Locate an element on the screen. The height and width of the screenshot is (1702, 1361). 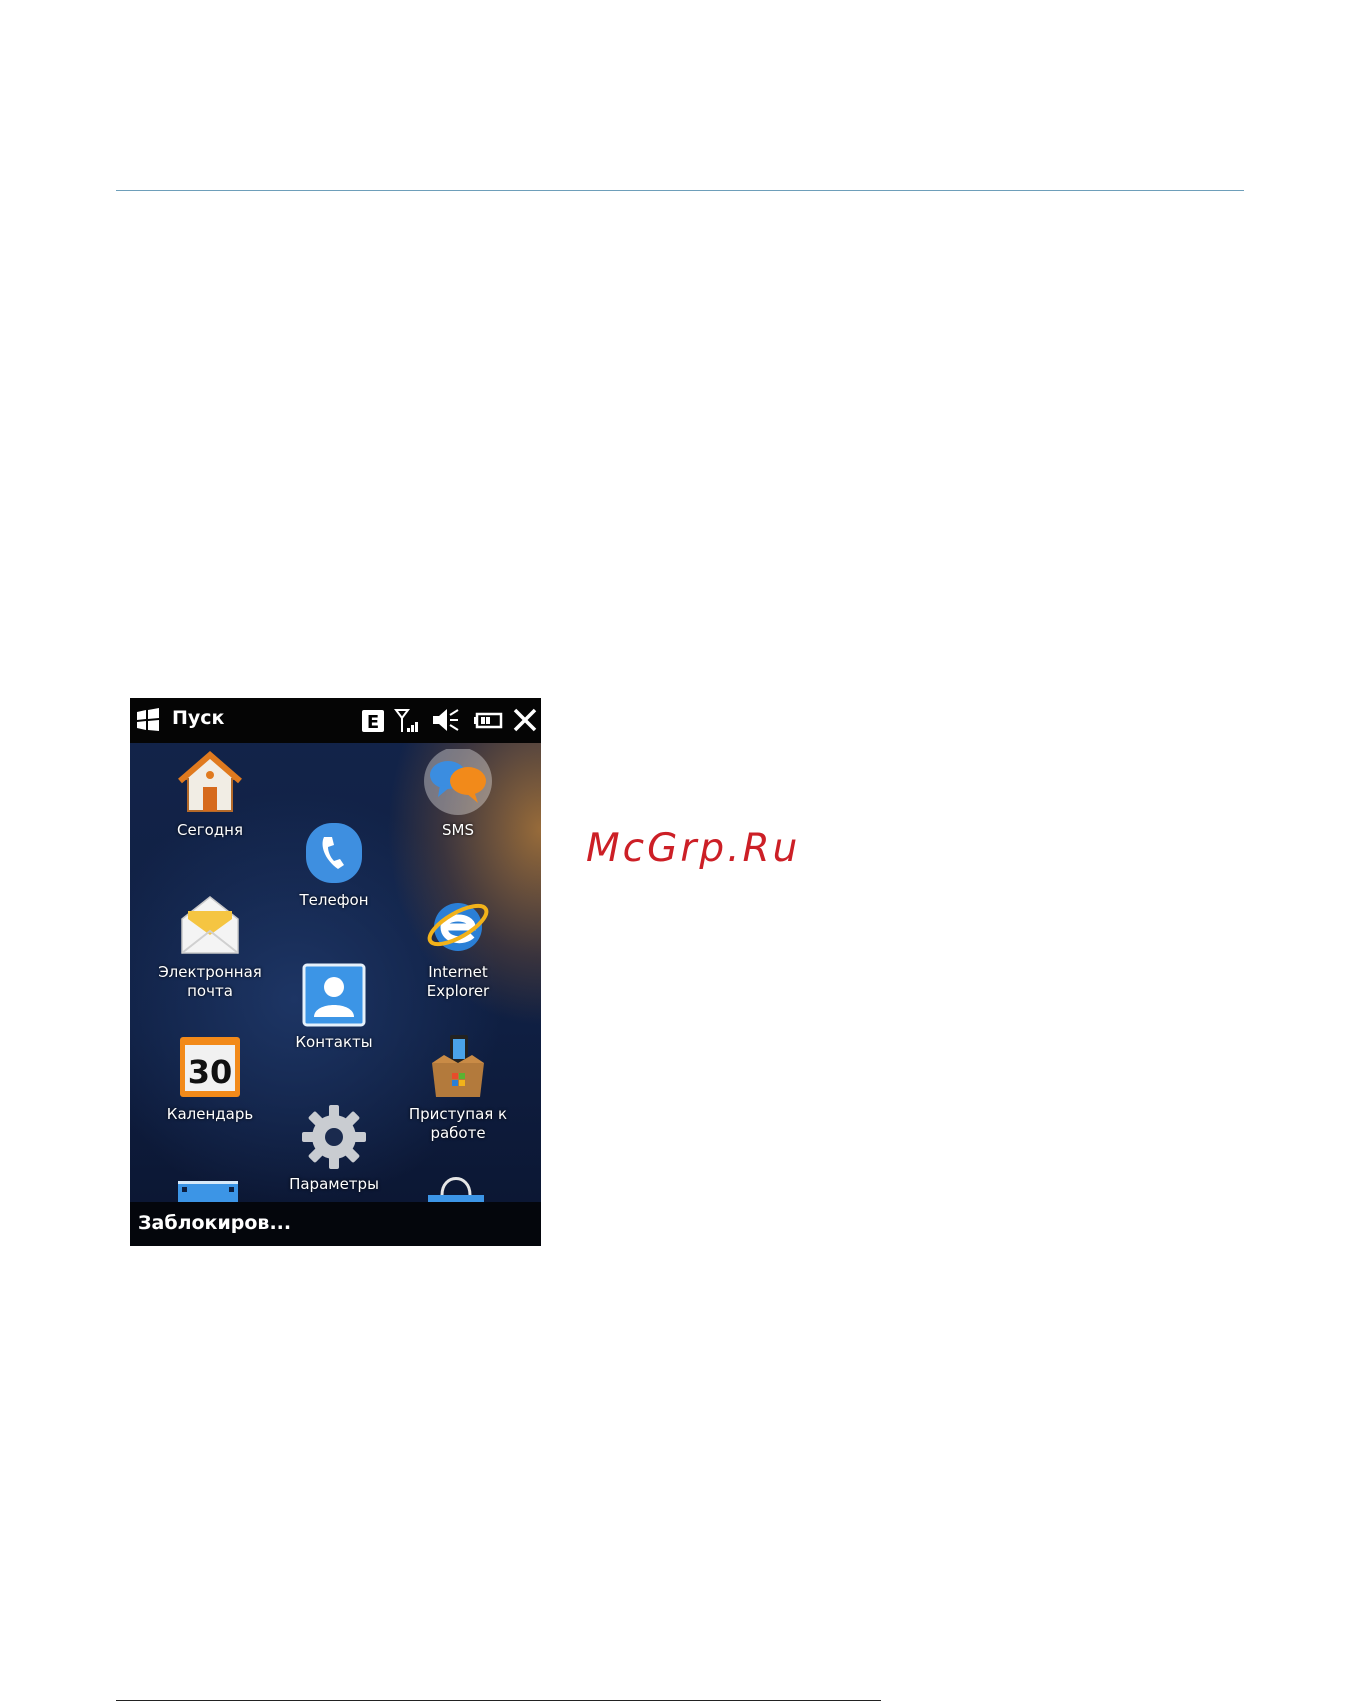
internet-explorer-icon is located at coordinates (458, 927).